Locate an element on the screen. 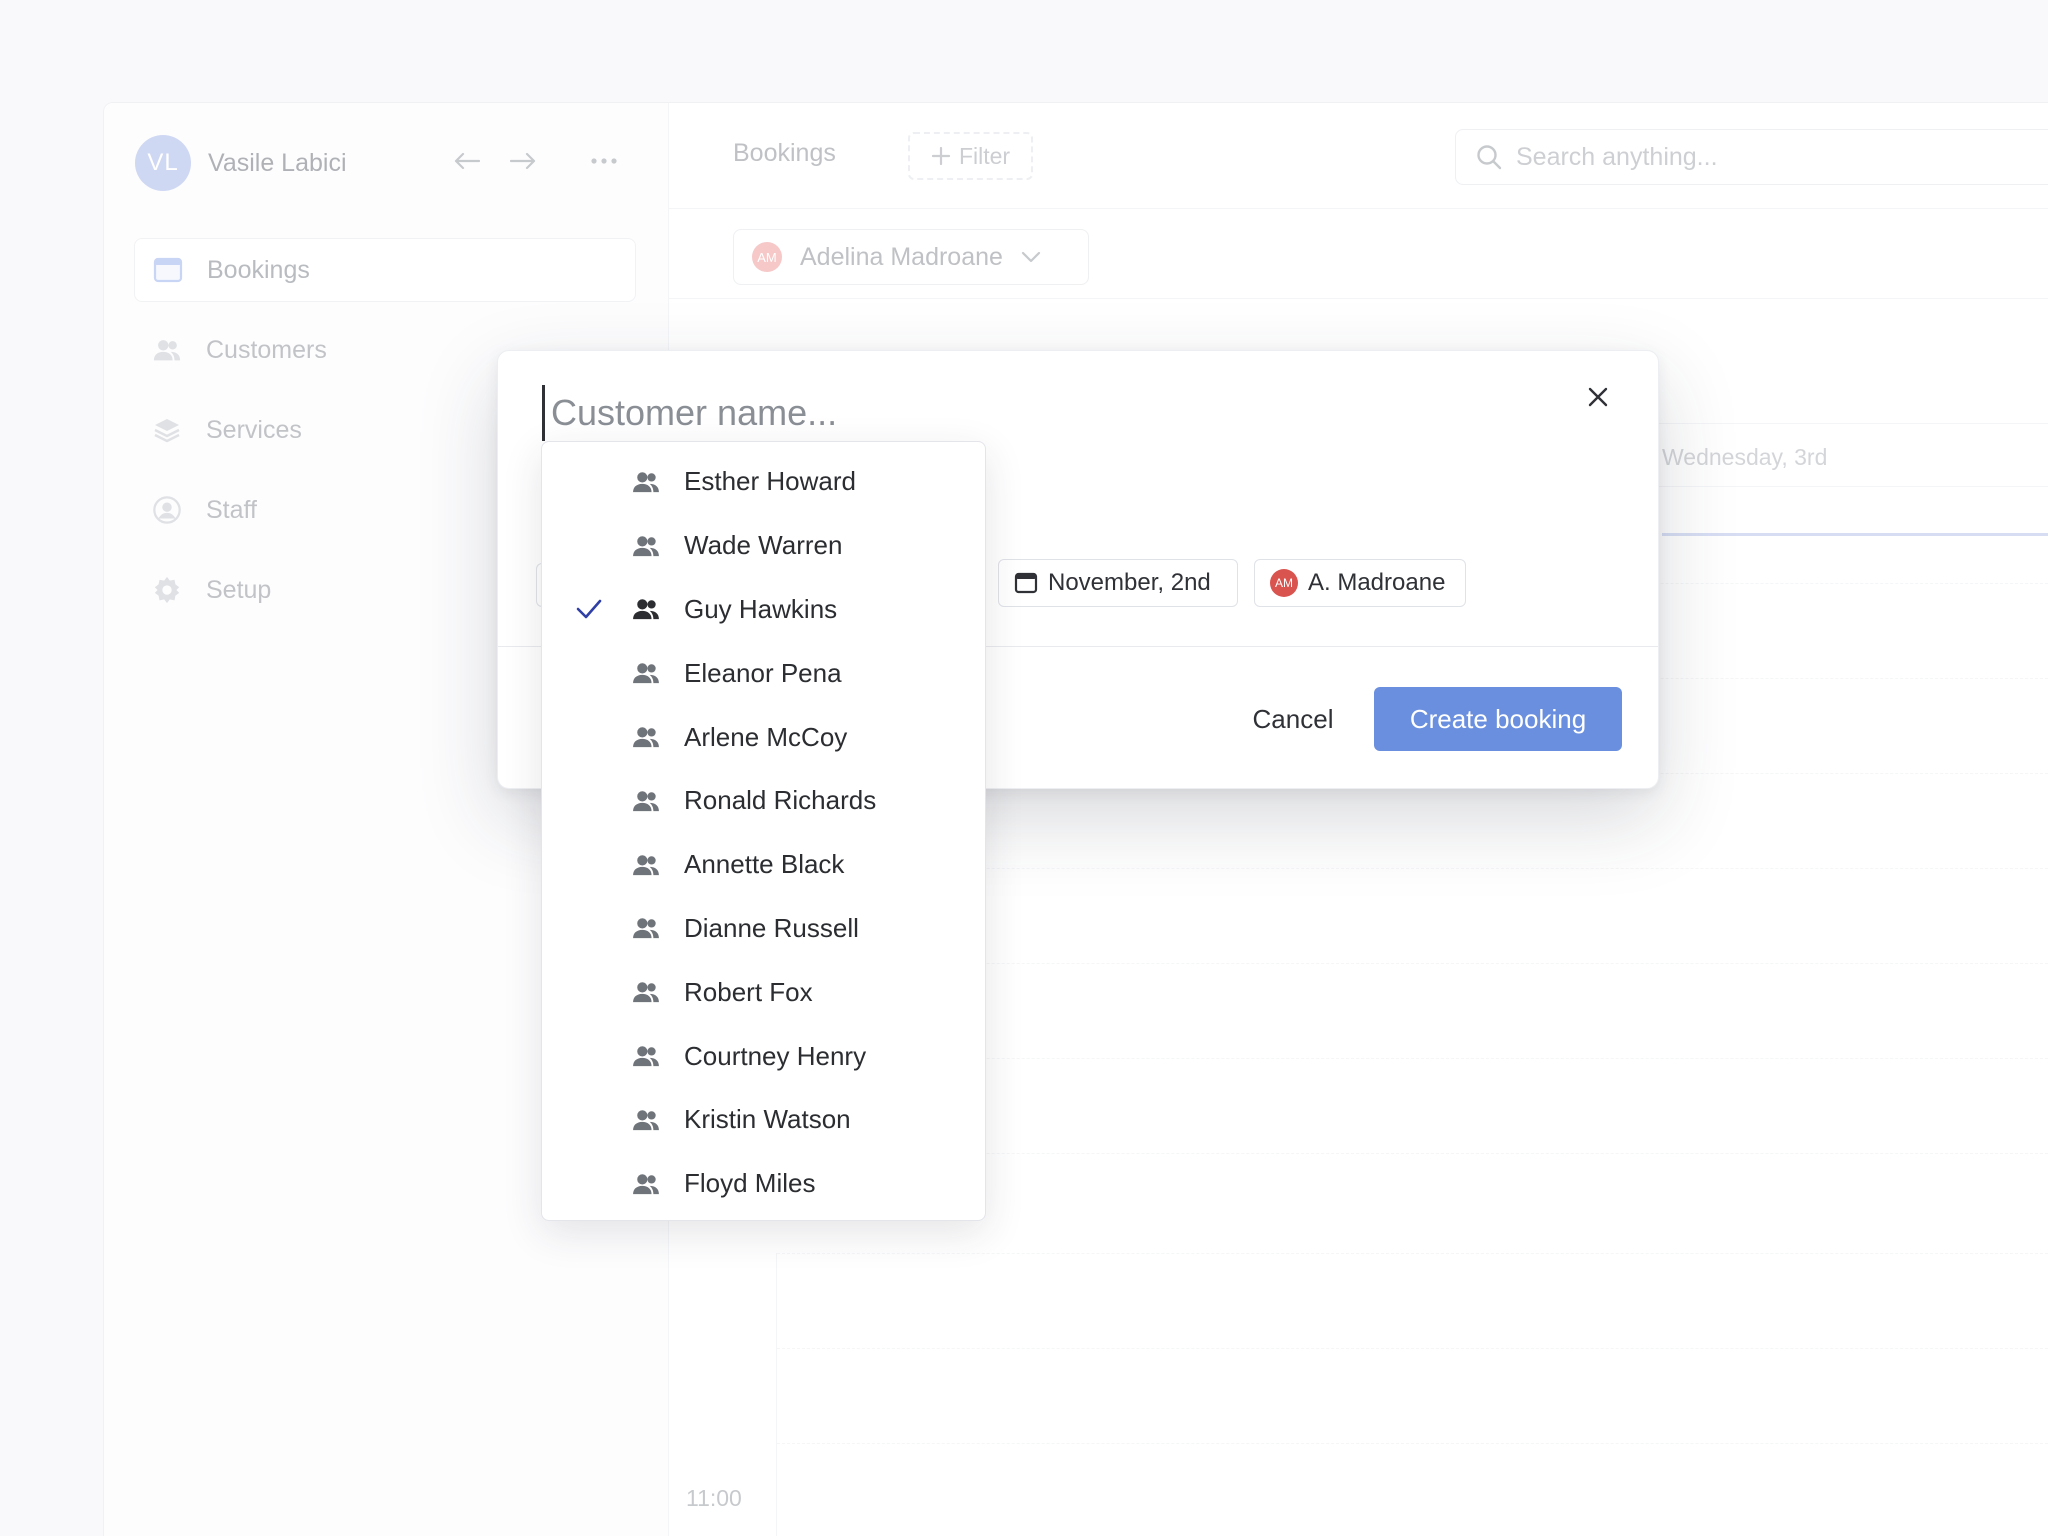 Image resolution: width=2048 pixels, height=1536 pixels. staff-chip: AM A. Madroane is located at coordinates (1360, 583).